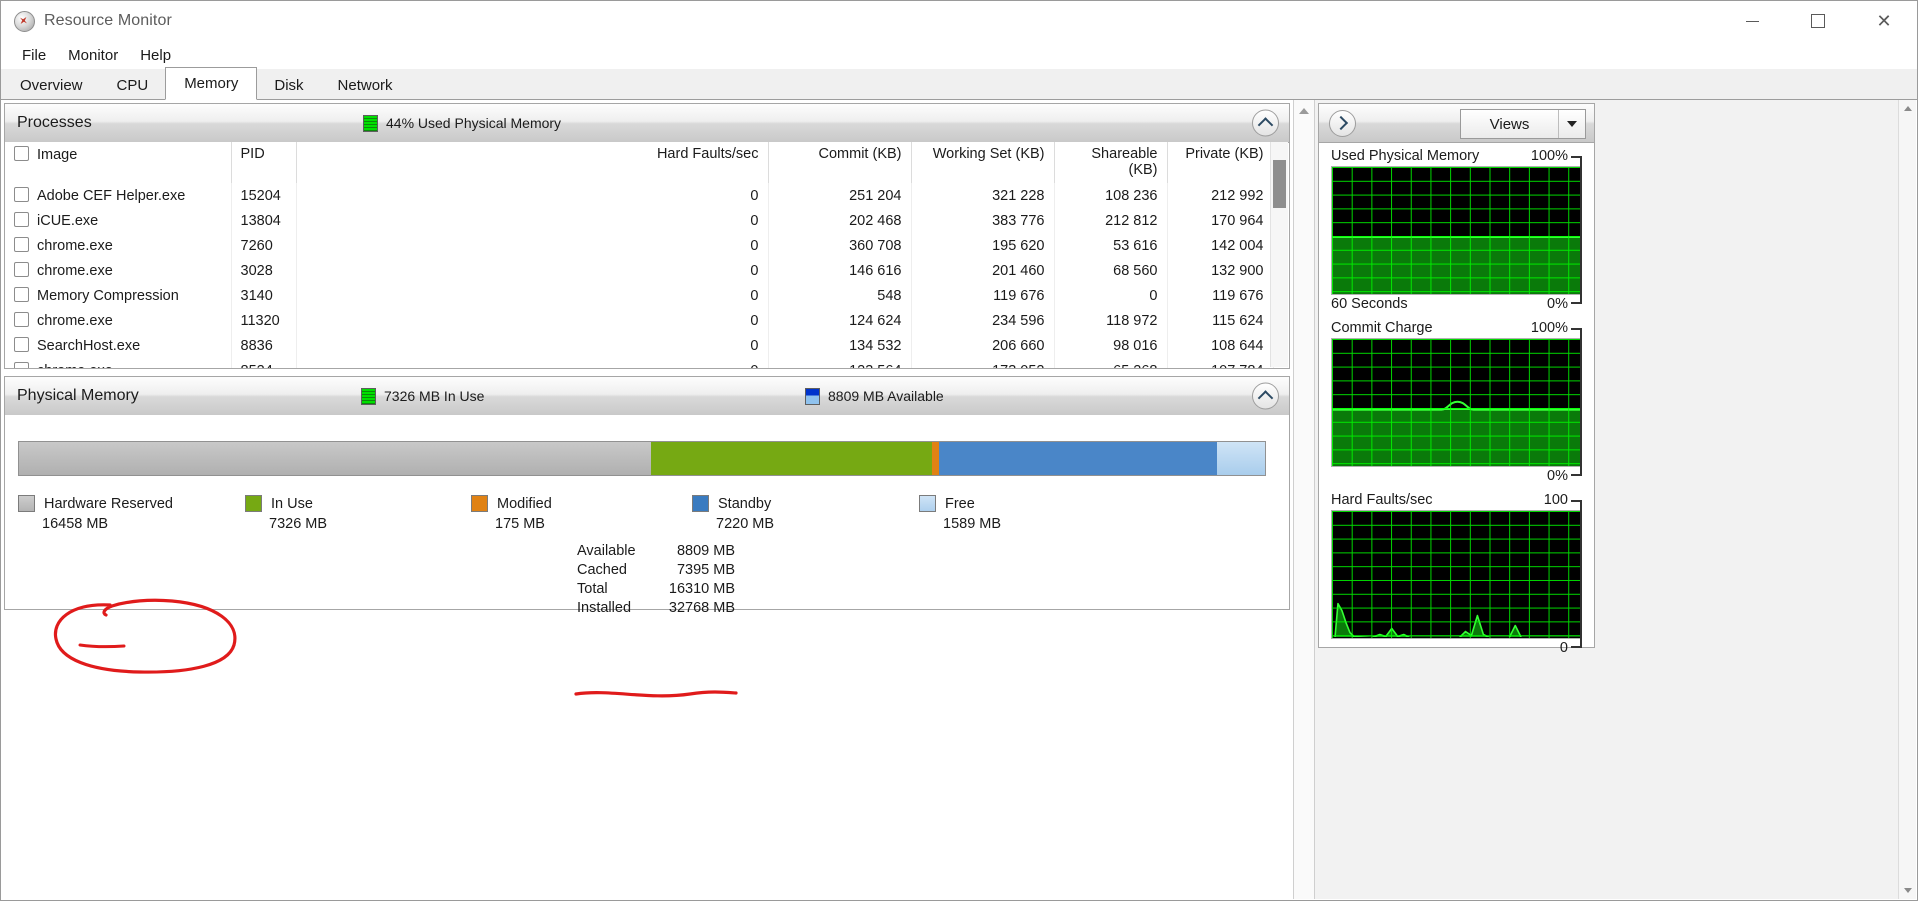 This screenshot has width=1918, height=901. I want to click on menu-help: Help, so click(155, 55).